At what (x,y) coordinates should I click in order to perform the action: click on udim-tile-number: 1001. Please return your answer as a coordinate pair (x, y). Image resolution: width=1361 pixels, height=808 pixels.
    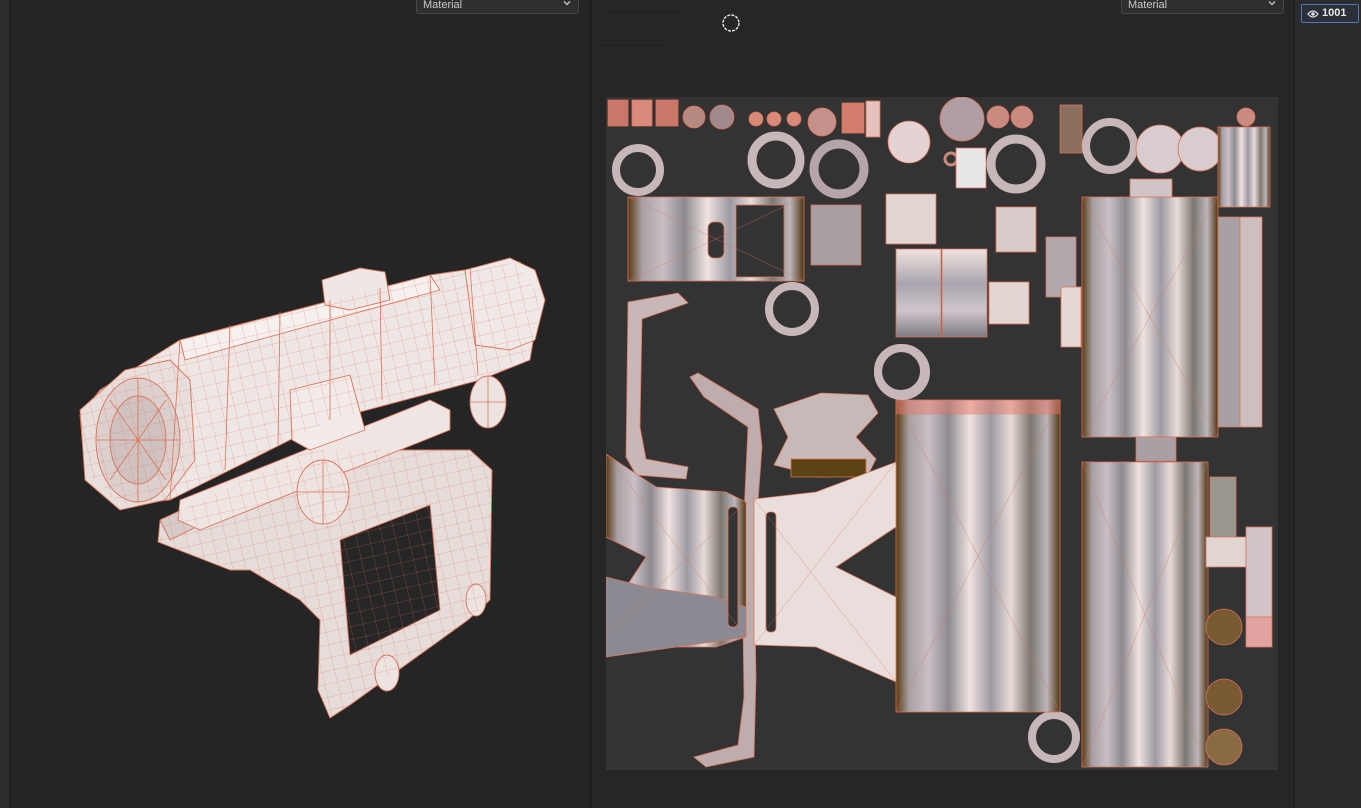
    Looking at the image, I should click on (1334, 13).